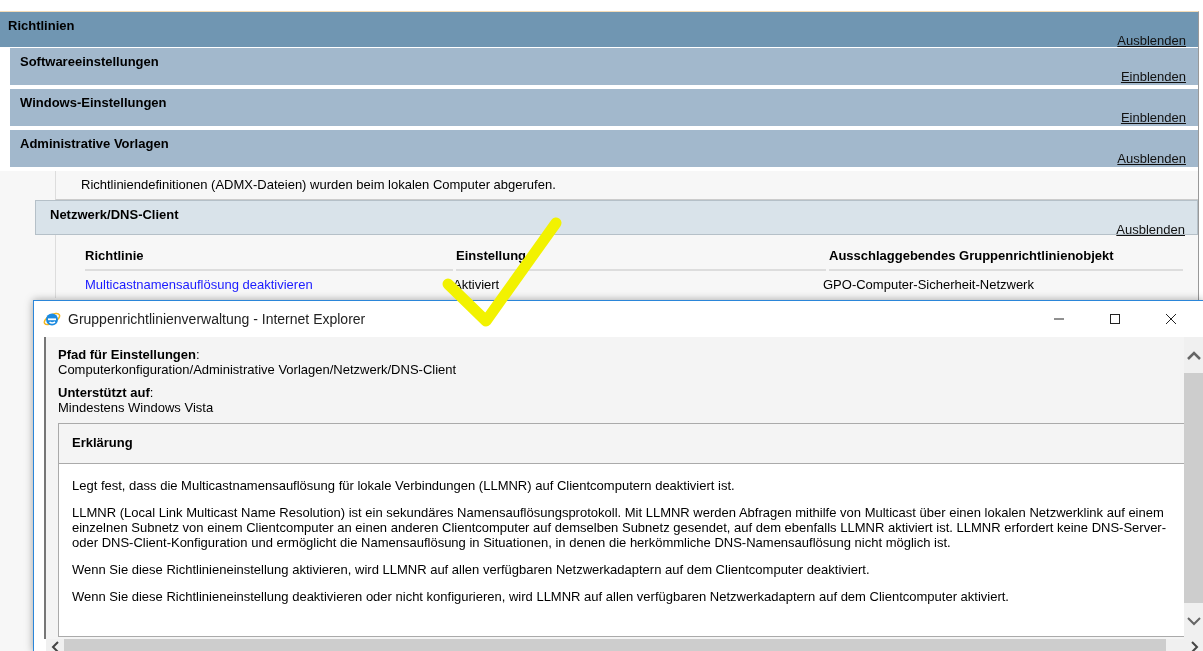 This screenshot has width=1203, height=651. I want to click on field-label: Pfad für Einstellungen:, so click(129, 354).